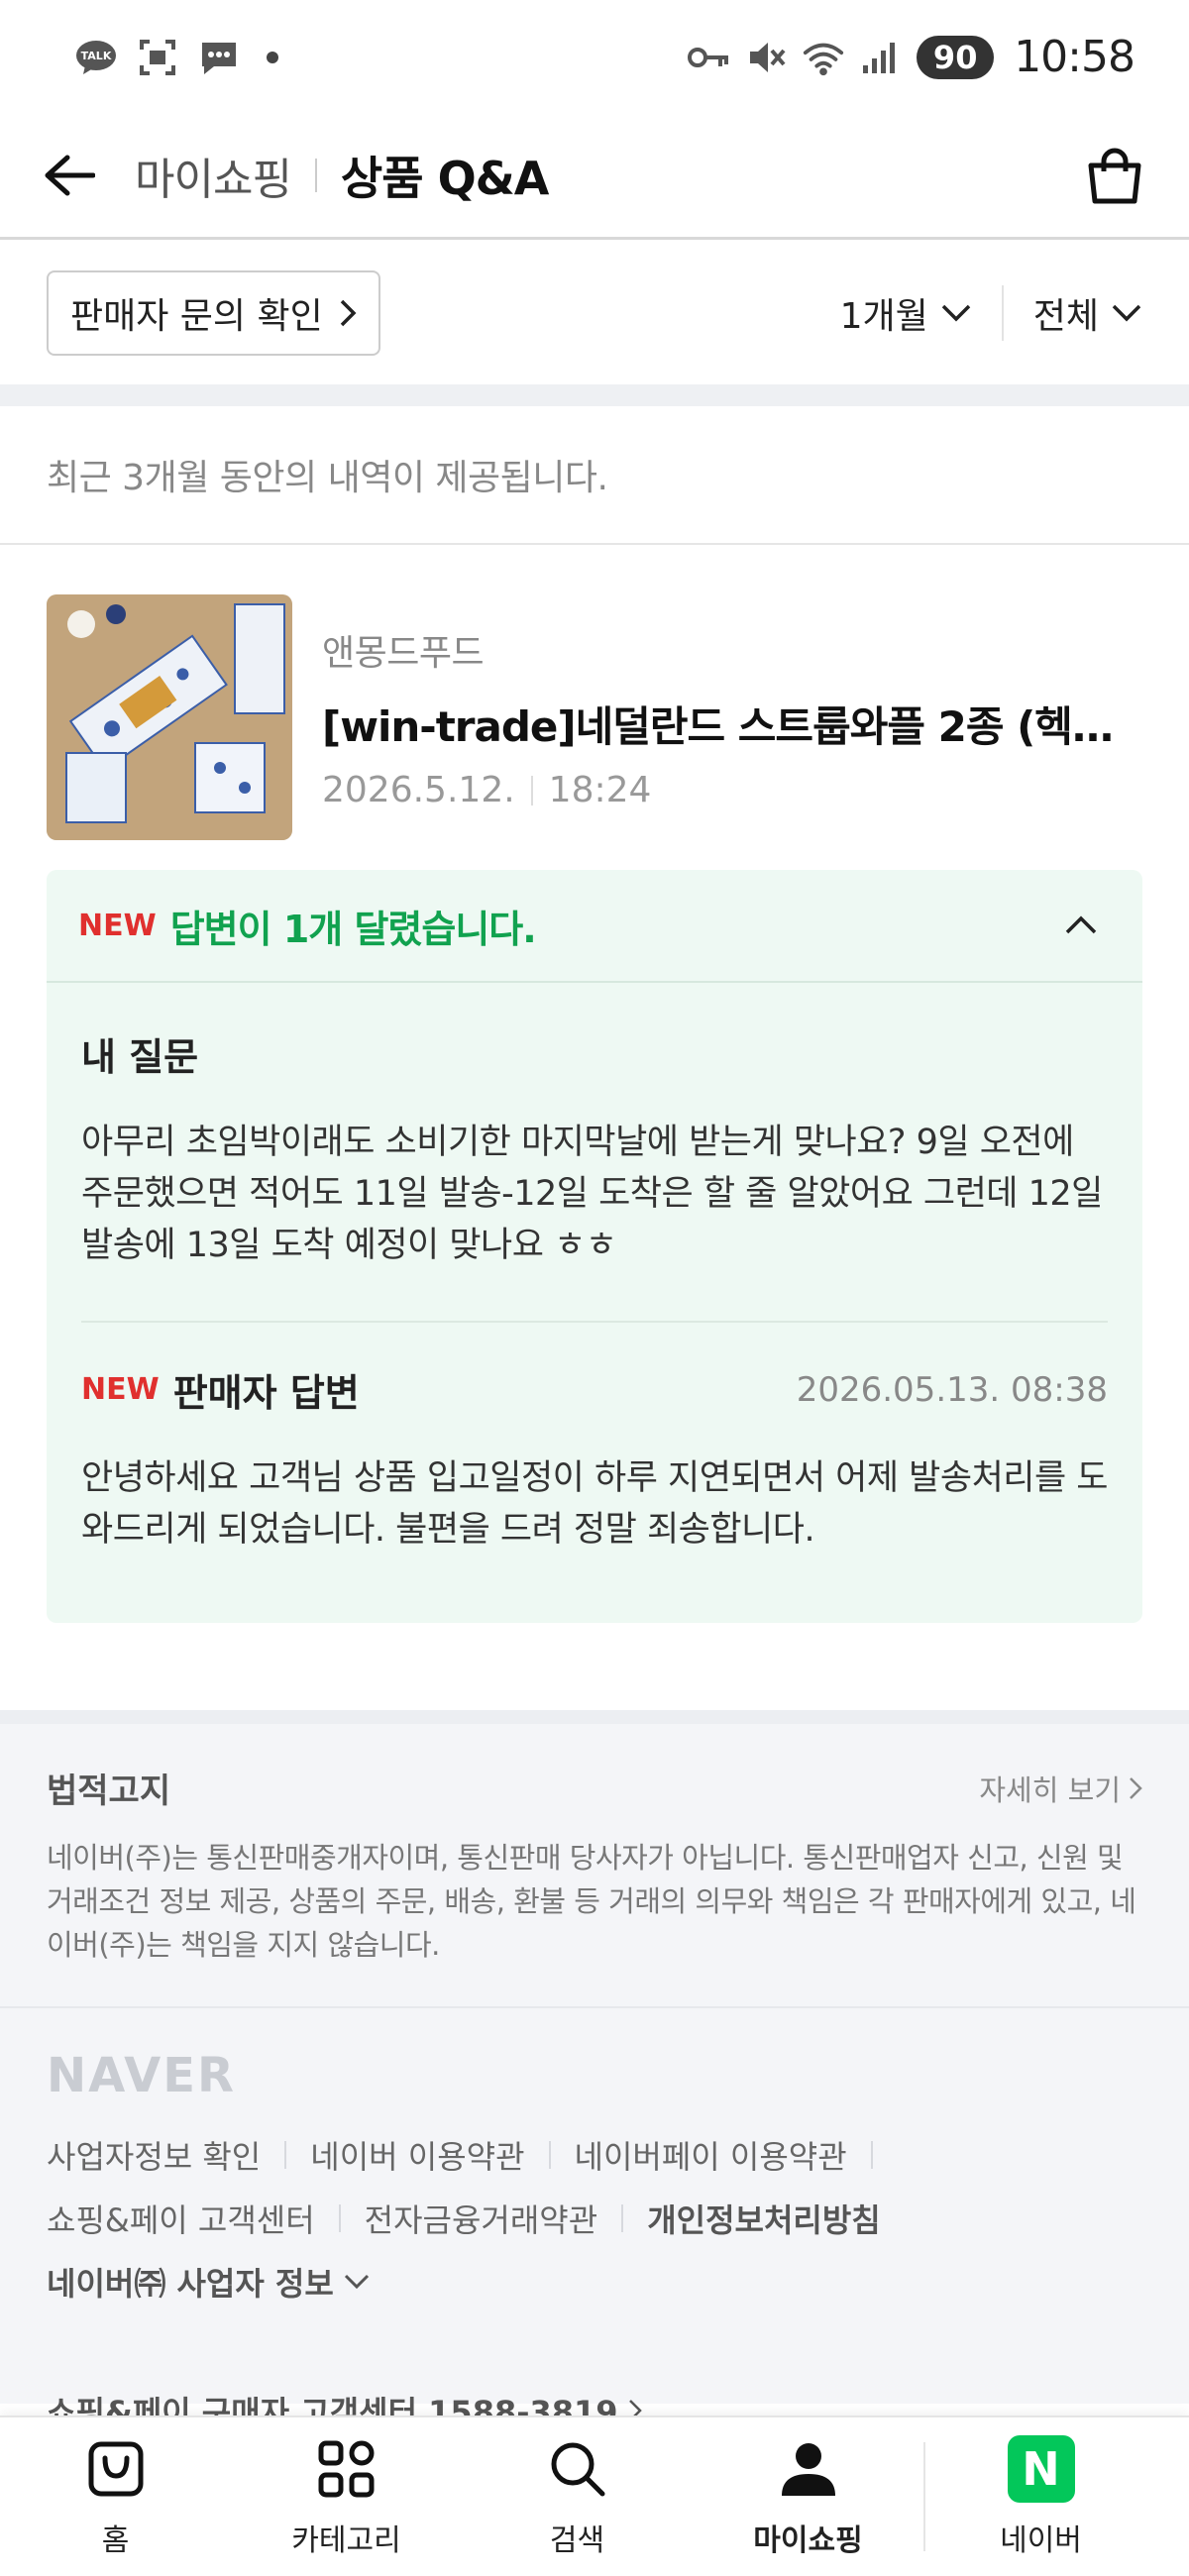 Image resolution: width=1189 pixels, height=2576 pixels. What do you see at coordinates (577, 2469) in the screenshot?
I see `search-icon` at bounding box center [577, 2469].